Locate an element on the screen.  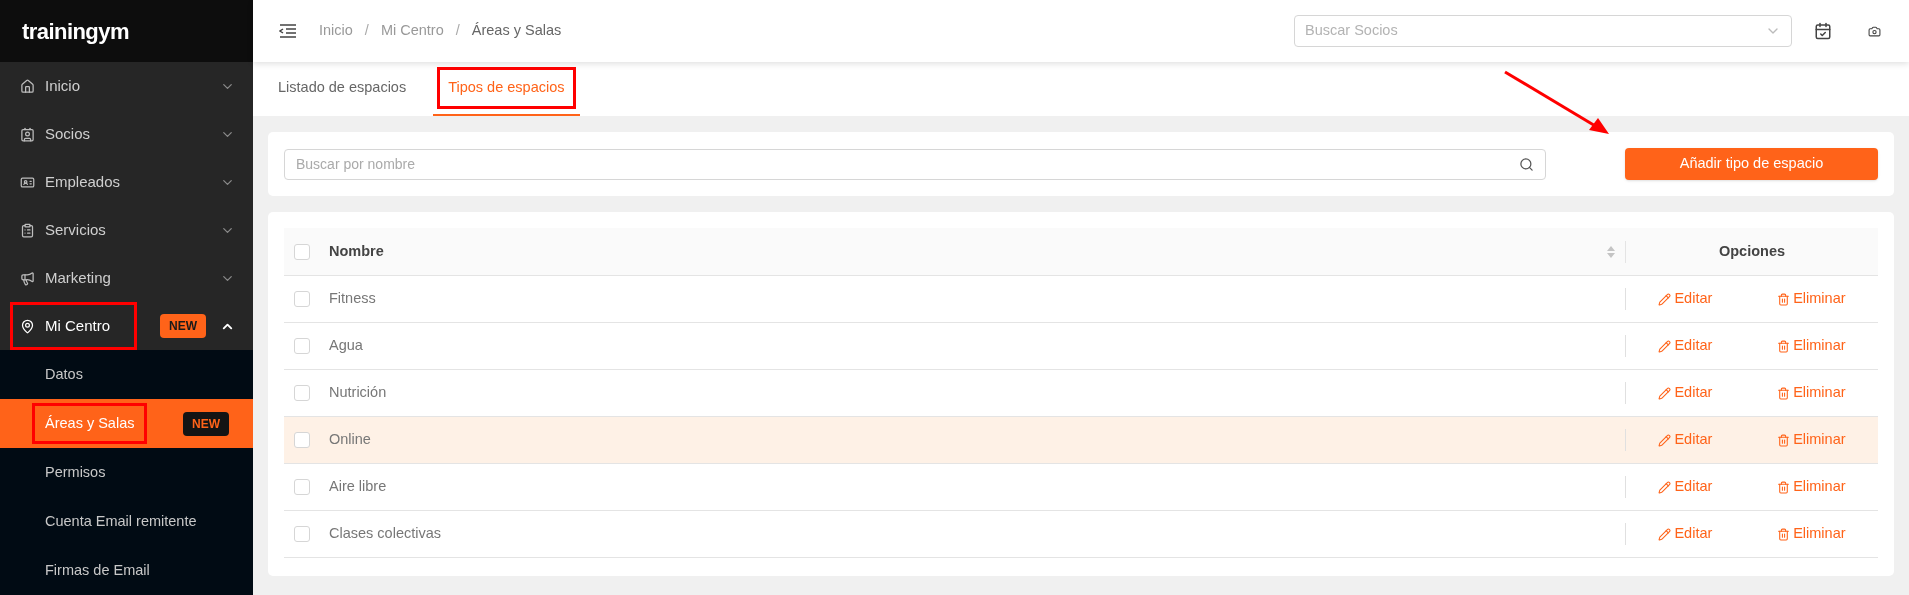
table-cell-text: Agua is located at coordinates (346, 346).